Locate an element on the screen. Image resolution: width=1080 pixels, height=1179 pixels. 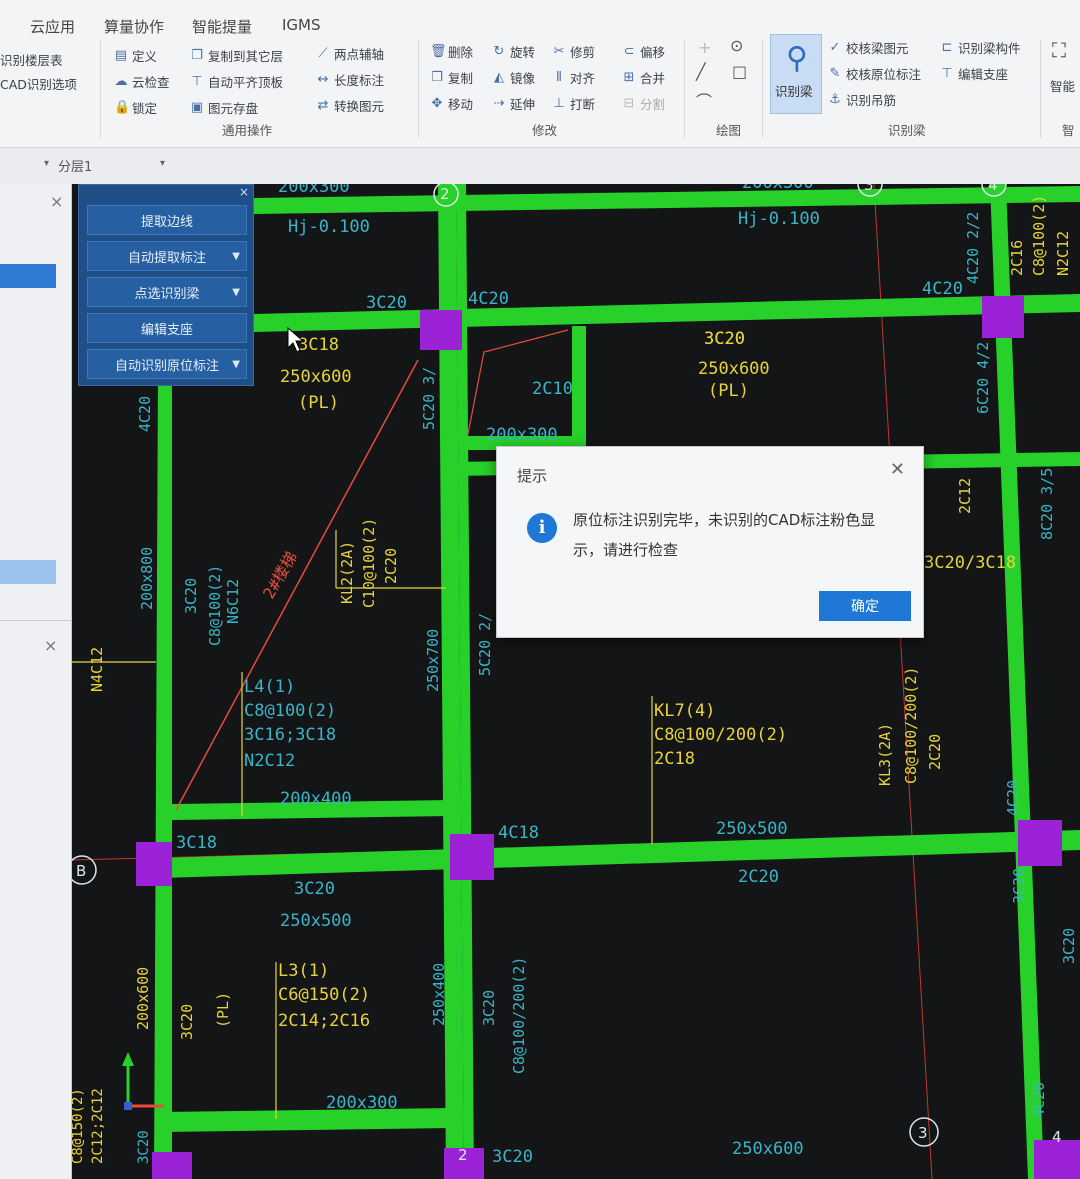
convert-element-button: ⇄ 转换图元 is located at coordinates (350, 105).